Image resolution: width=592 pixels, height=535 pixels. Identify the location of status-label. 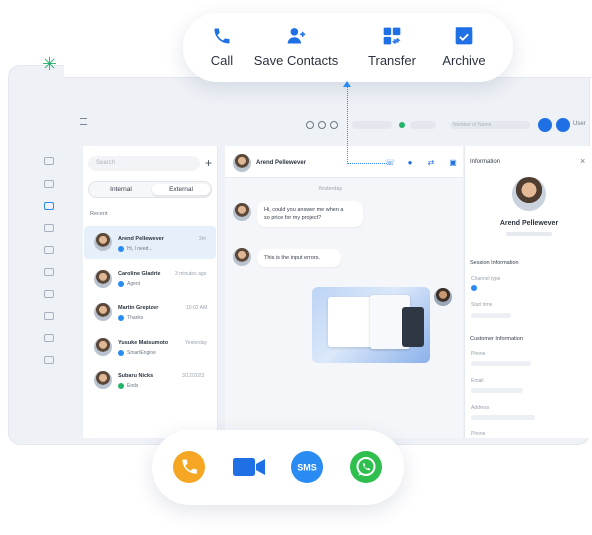
(423, 125).